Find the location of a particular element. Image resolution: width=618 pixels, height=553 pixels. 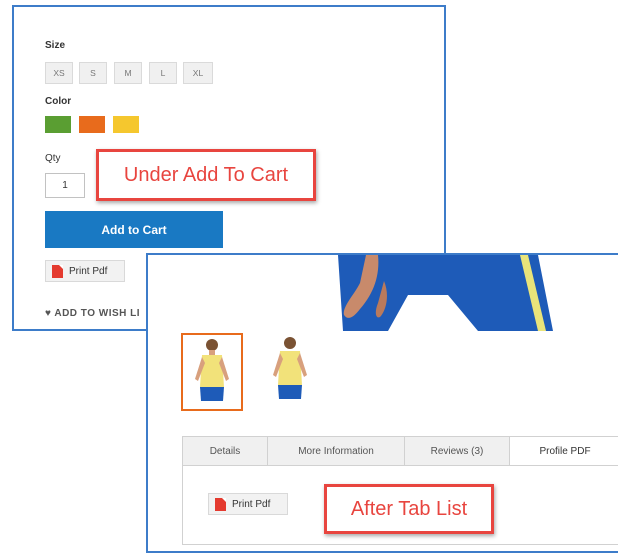

qty-input: 1 is located at coordinates (65, 185).